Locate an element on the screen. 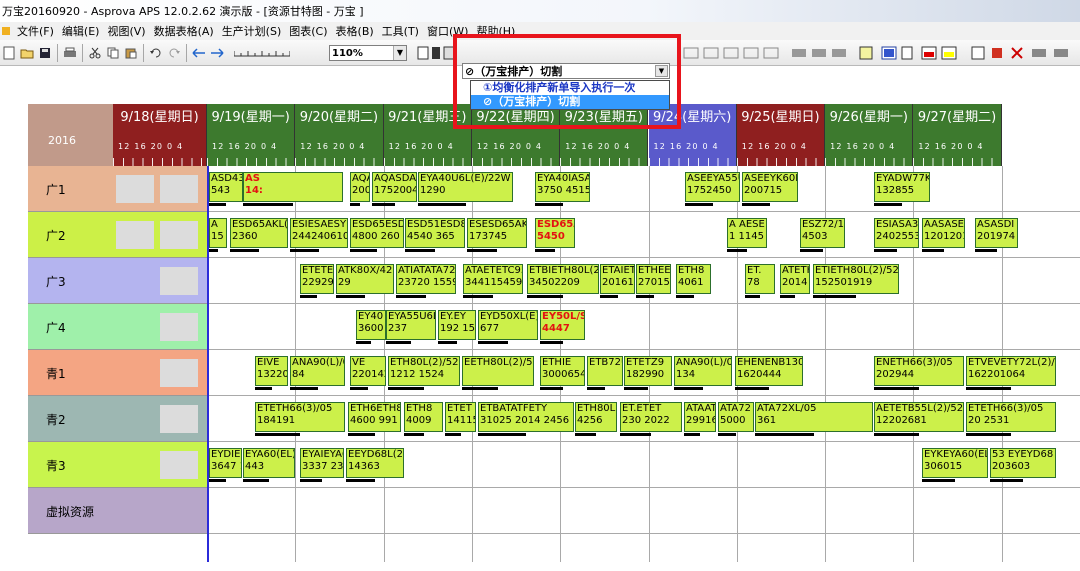 The width and height of the screenshot is (1080, 571). operation-bar: ESD65AKL/12I5450 is located at coordinates (555, 233).